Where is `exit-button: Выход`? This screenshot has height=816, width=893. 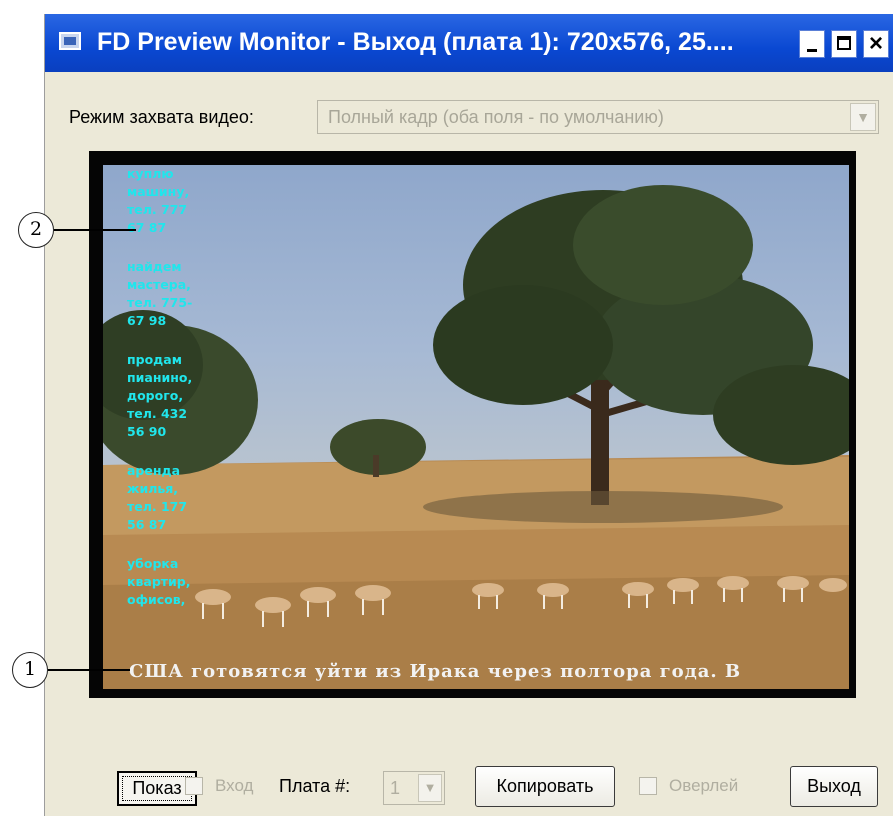
exit-button: Выход is located at coordinates (834, 786).